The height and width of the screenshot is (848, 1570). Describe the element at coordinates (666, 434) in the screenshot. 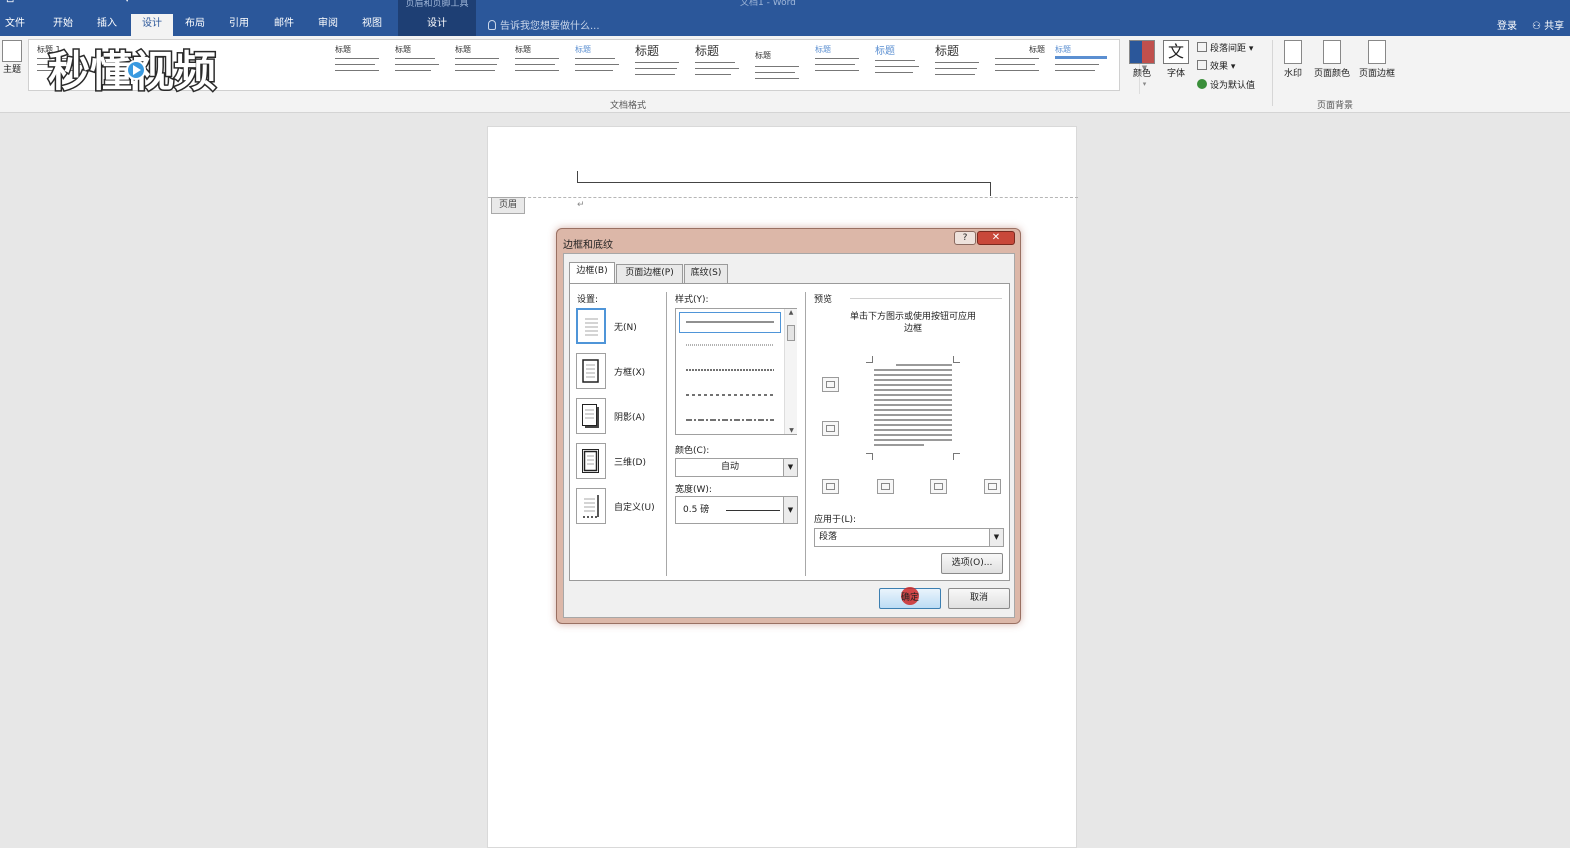

I see `column-divider` at that location.